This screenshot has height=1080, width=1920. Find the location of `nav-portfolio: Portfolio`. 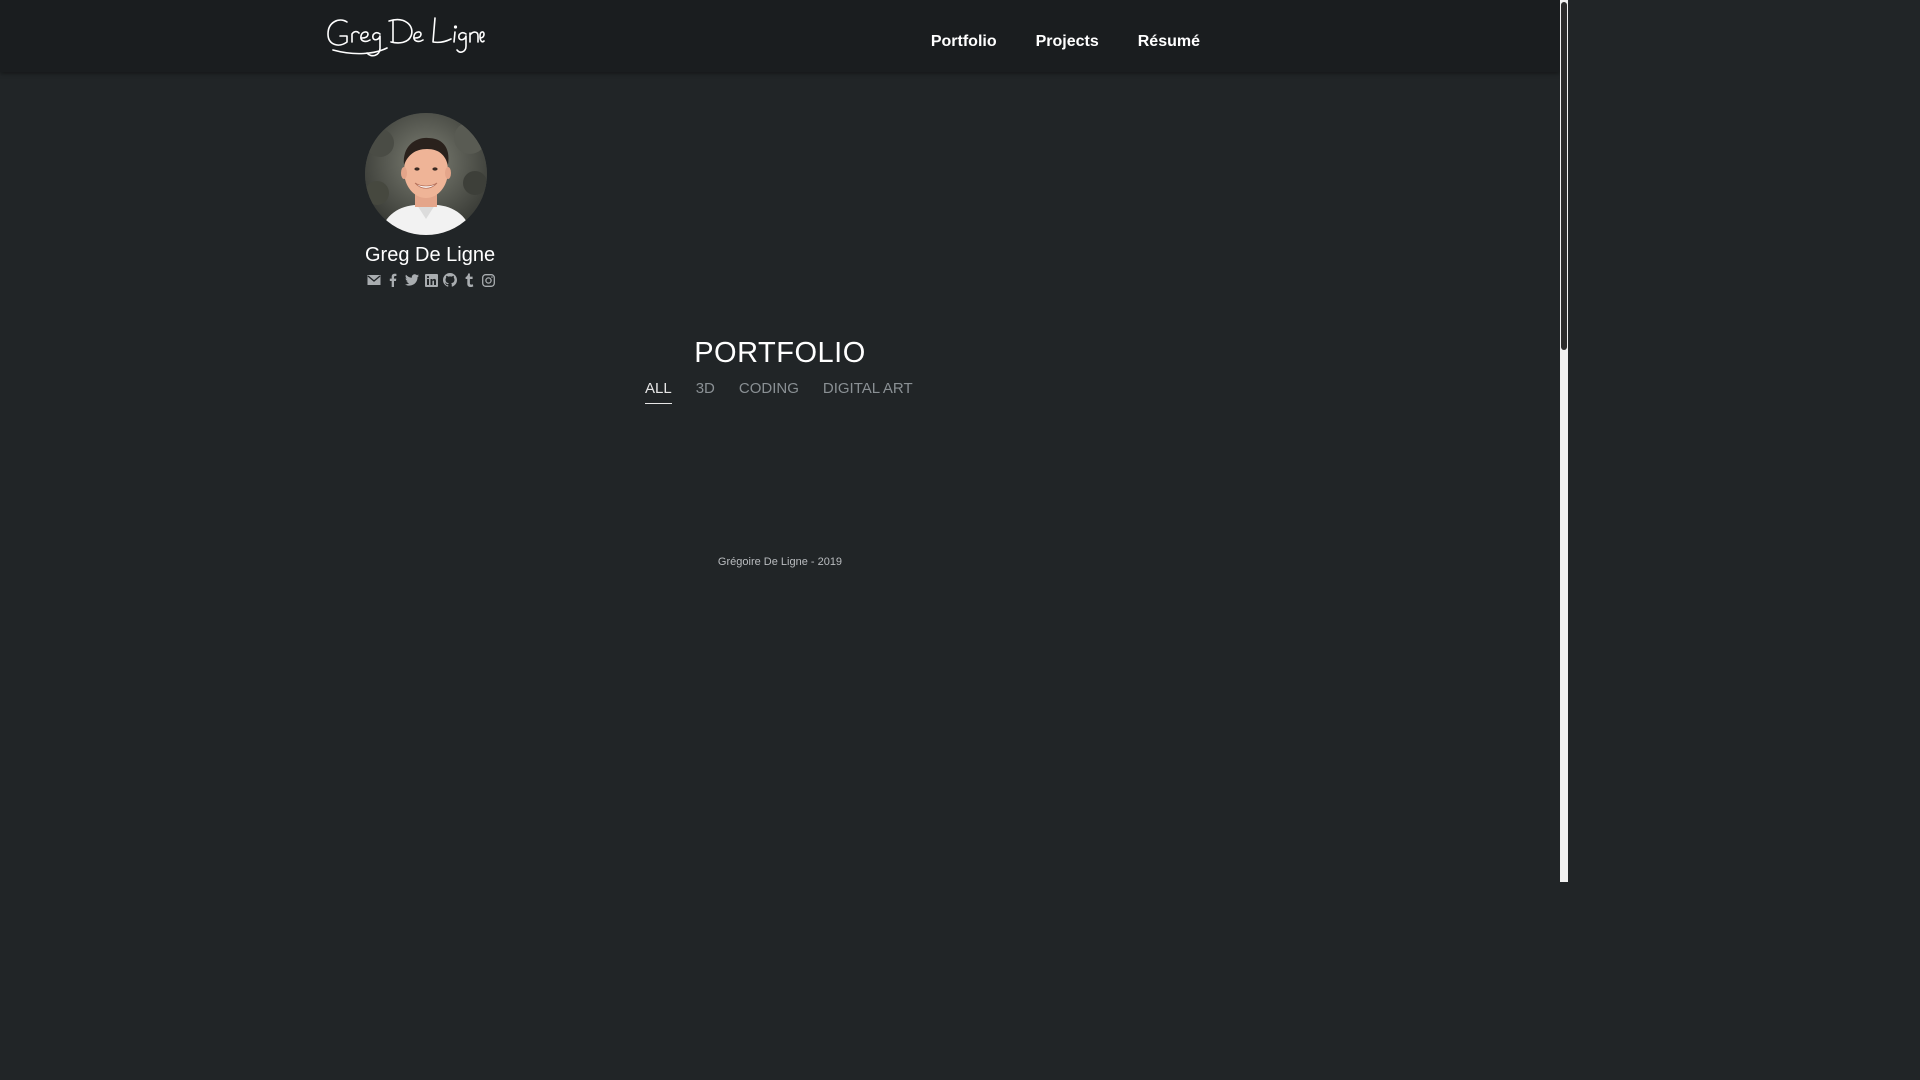

nav-portfolio: Portfolio is located at coordinates (964, 42).